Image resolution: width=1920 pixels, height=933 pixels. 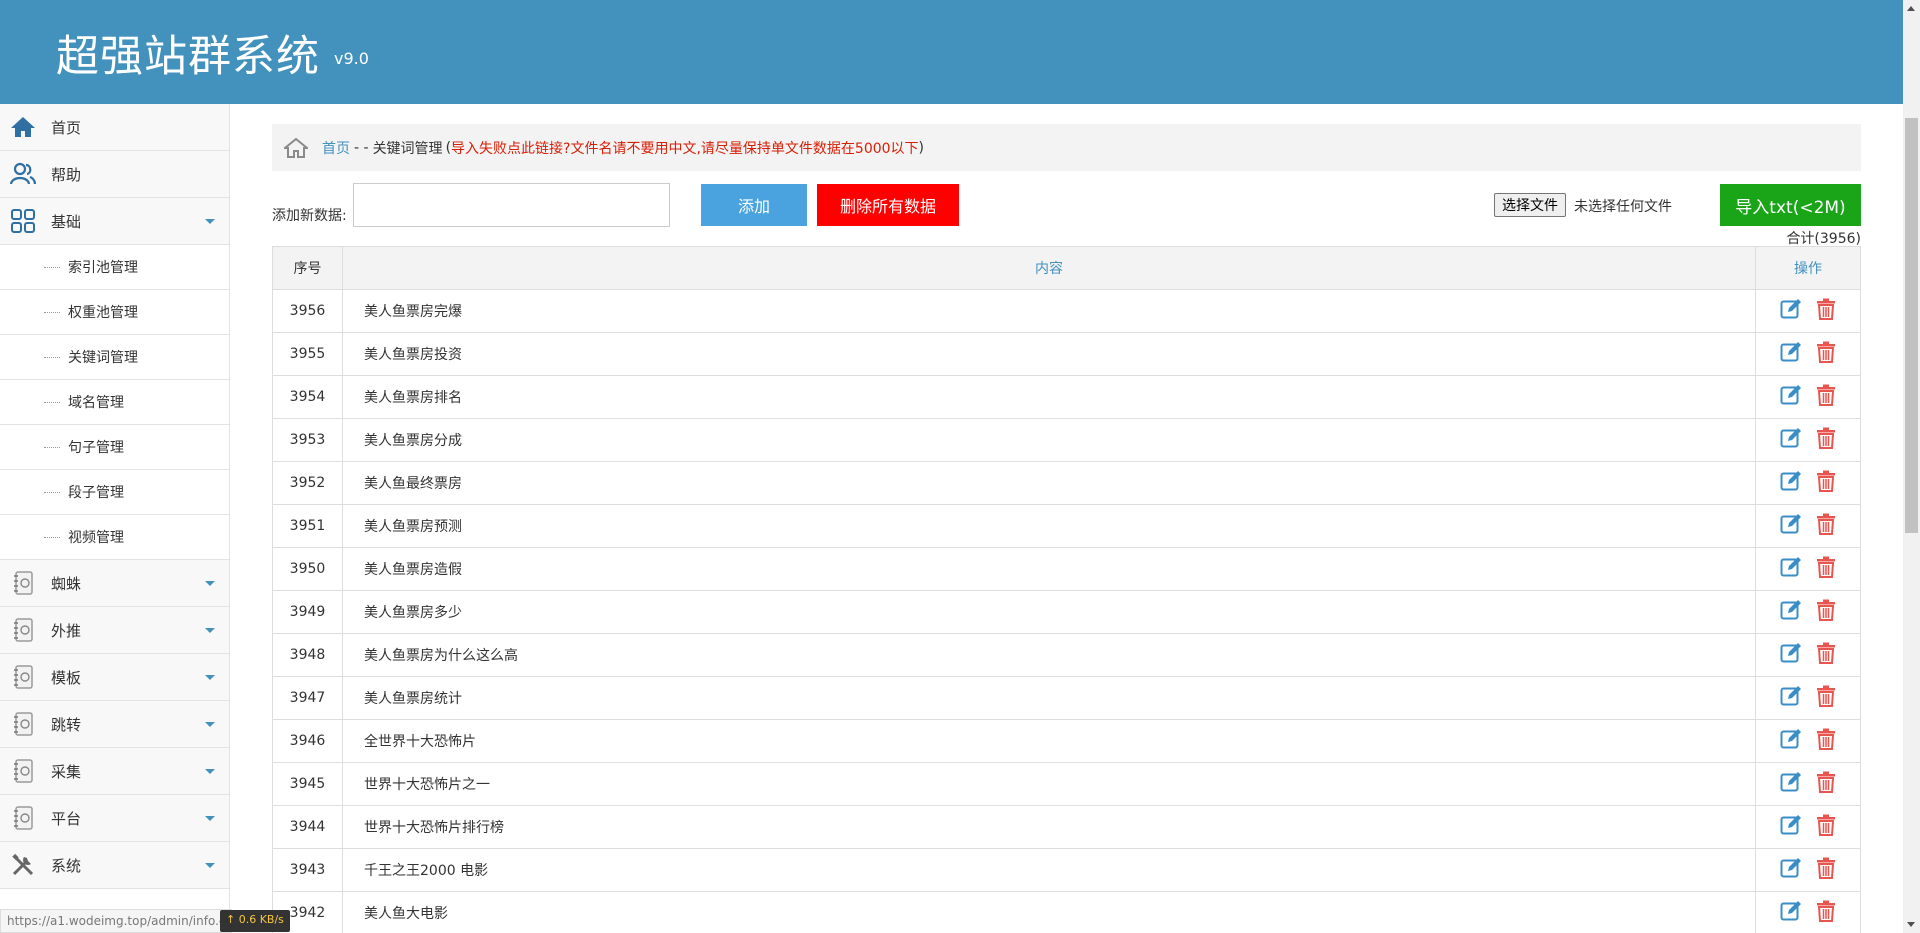 What do you see at coordinates (114, 865) in the screenshot?
I see `sidebar-item-9: 系统` at bounding box center [114, 865].